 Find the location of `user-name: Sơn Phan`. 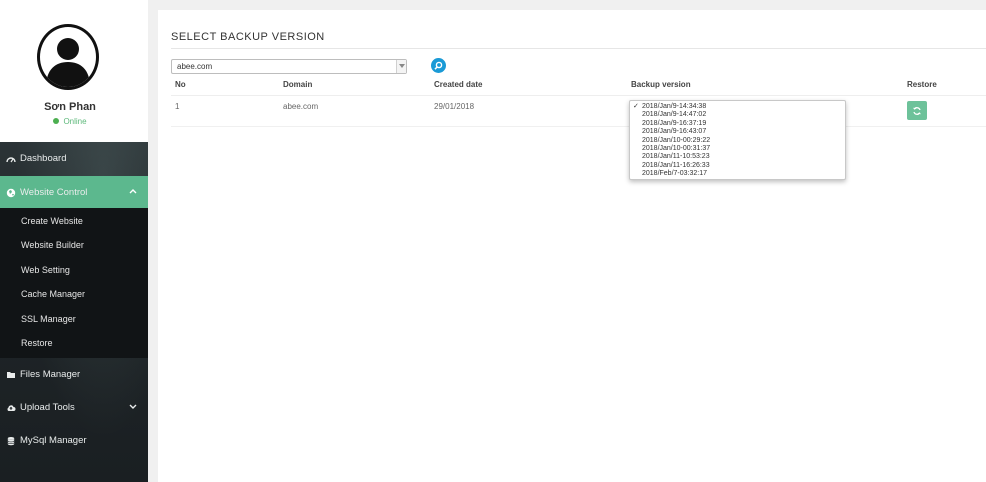

user-name: Sơn Phan is located at coordinates (70, 107).